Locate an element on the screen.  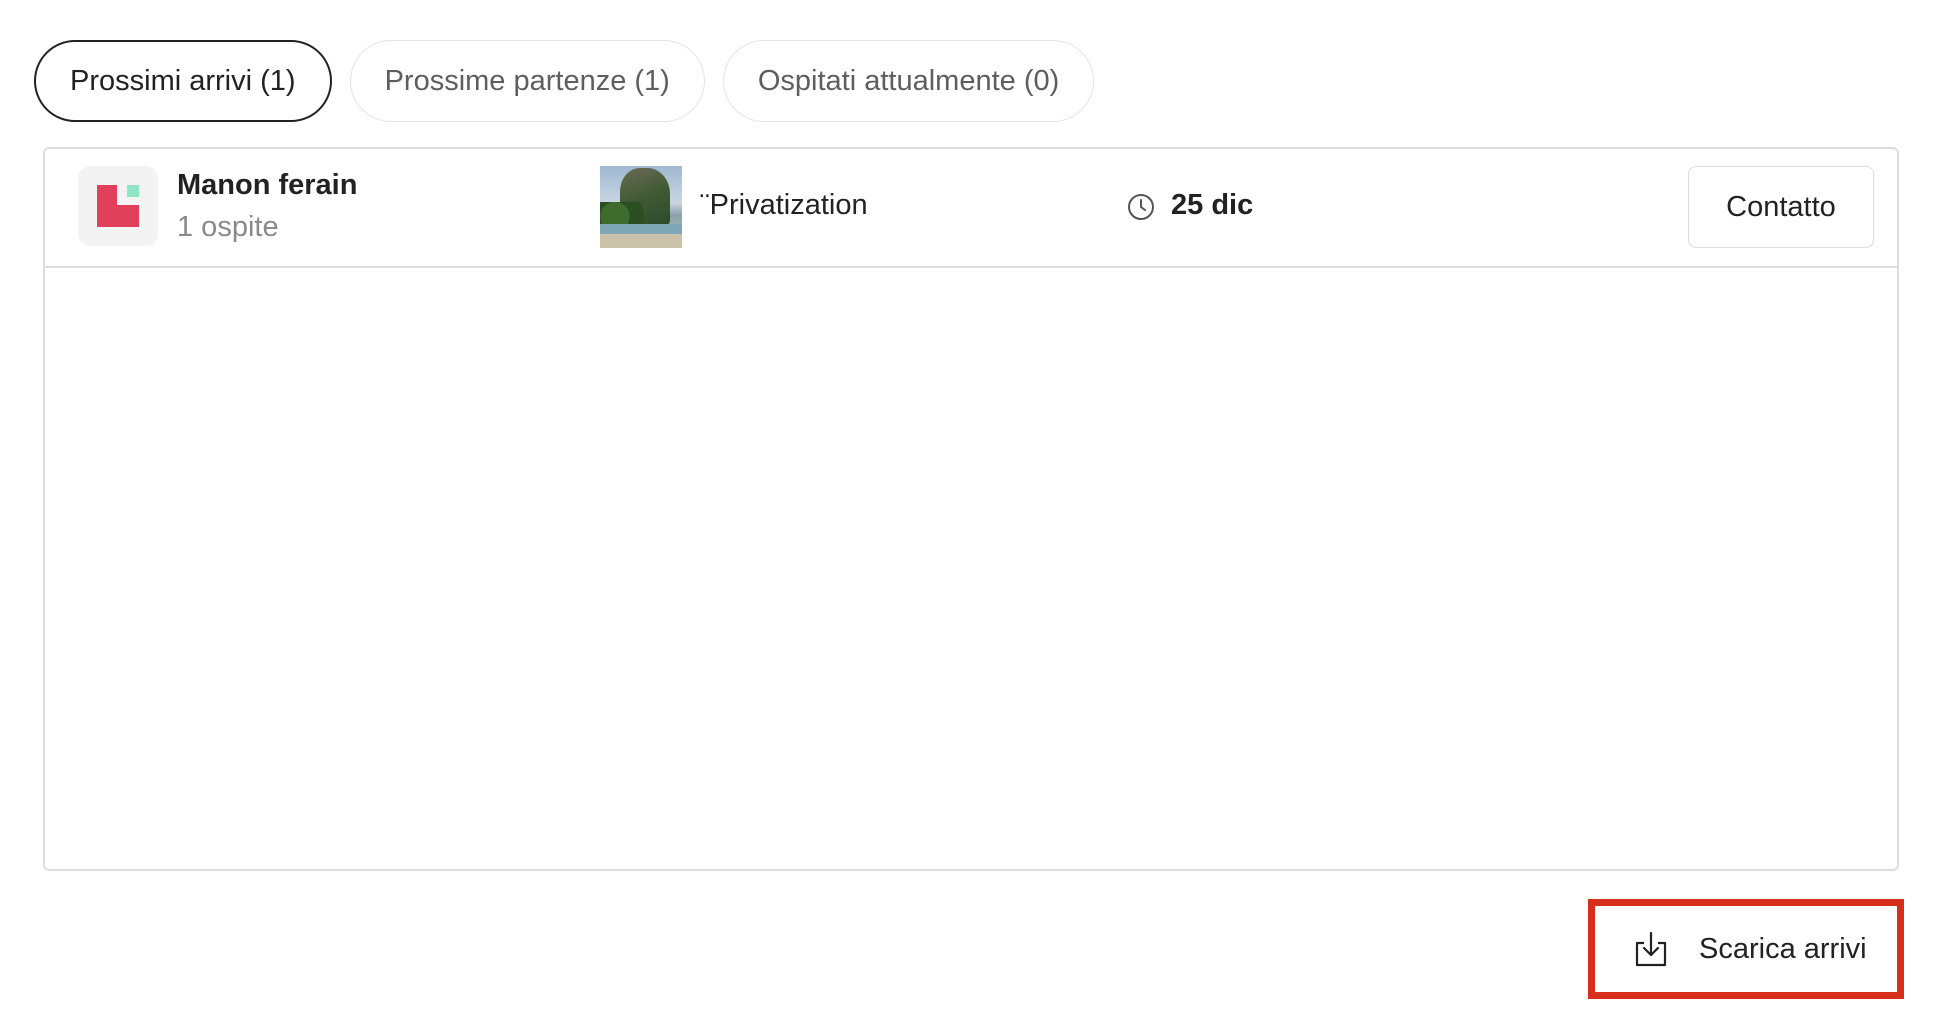
avatar-logo-shape is located at coordinates (118, 216).